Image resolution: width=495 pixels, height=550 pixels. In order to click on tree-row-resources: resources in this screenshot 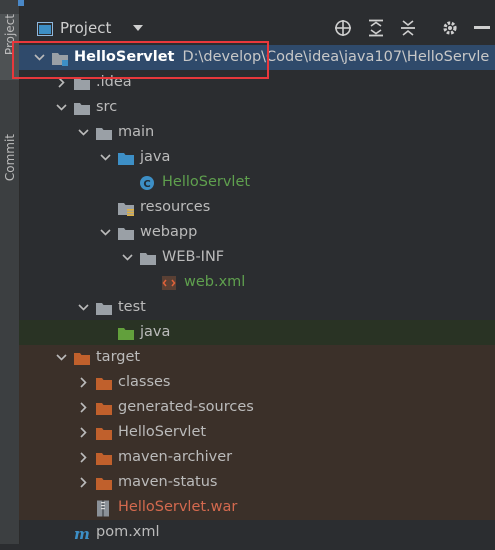, I will do `click(257, 207)`.